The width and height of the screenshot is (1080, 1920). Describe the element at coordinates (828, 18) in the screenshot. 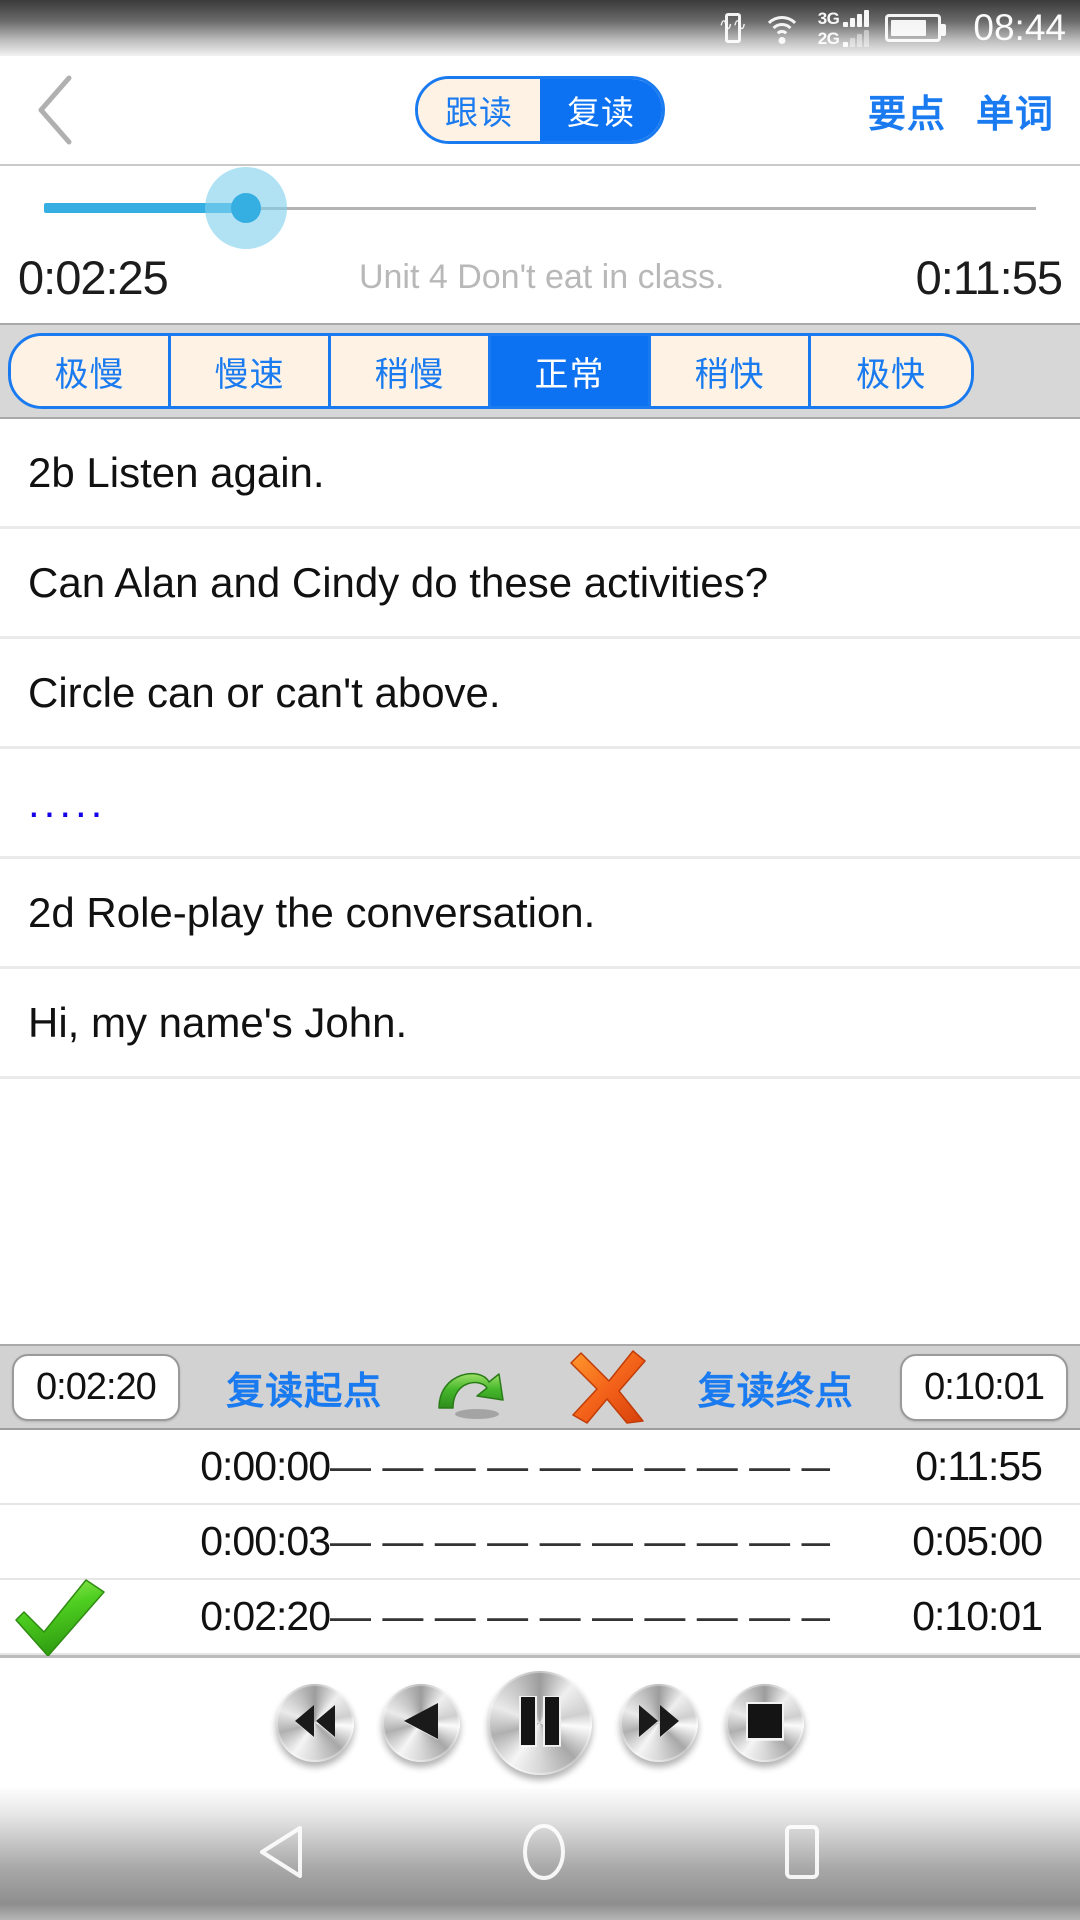

I see `signal-3g-label: 3G` at that location.